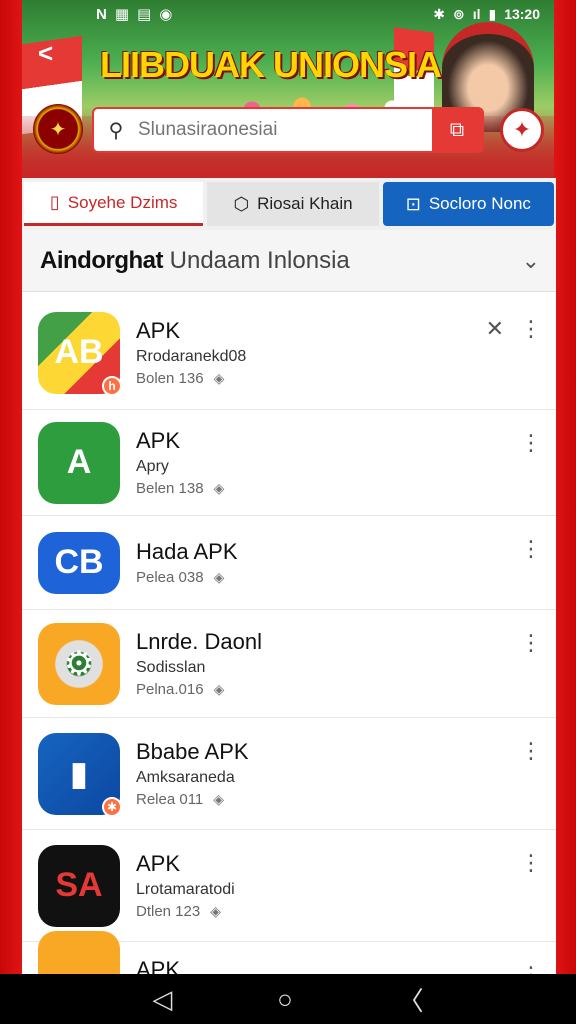 This screenshot has height=1024, width=576. I want to click on app-icon: CB, so click(79, 562).